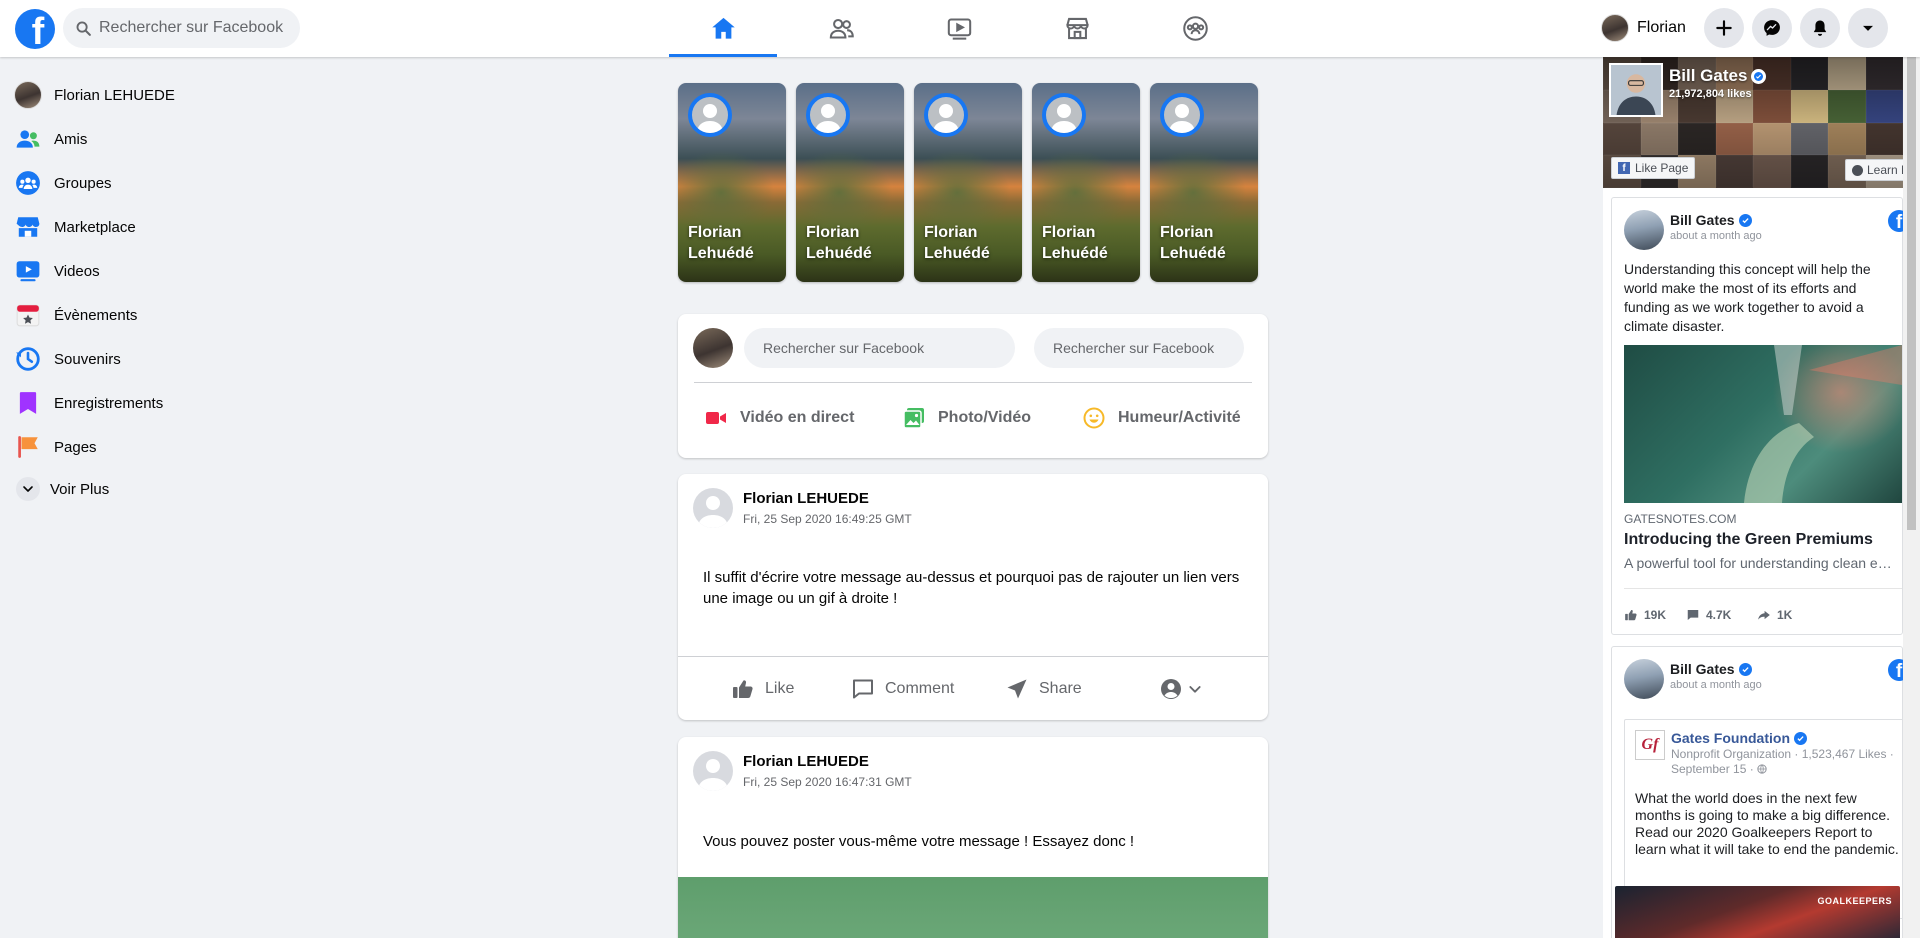 The height and width of the screenshot is (938, 1920). I want to click on sidebar-item-groupes: Groupes, so click(174, 183).